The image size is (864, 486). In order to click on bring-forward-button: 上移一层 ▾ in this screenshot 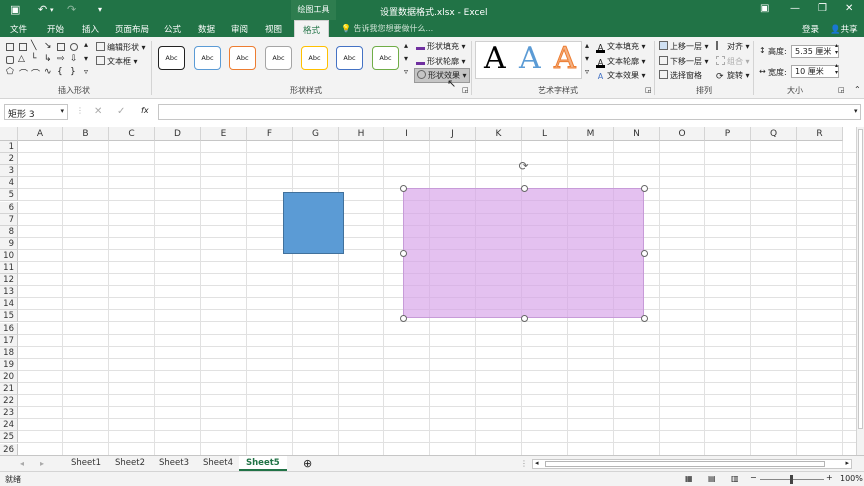, I will do `click(684, 46)`.